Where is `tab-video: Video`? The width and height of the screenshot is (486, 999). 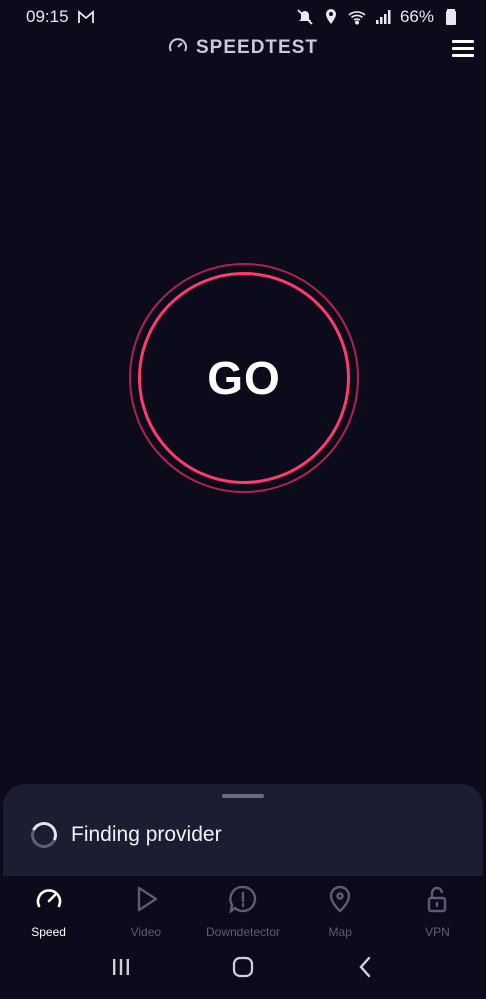
tab-video: Video is located at coordinates (145, 908).